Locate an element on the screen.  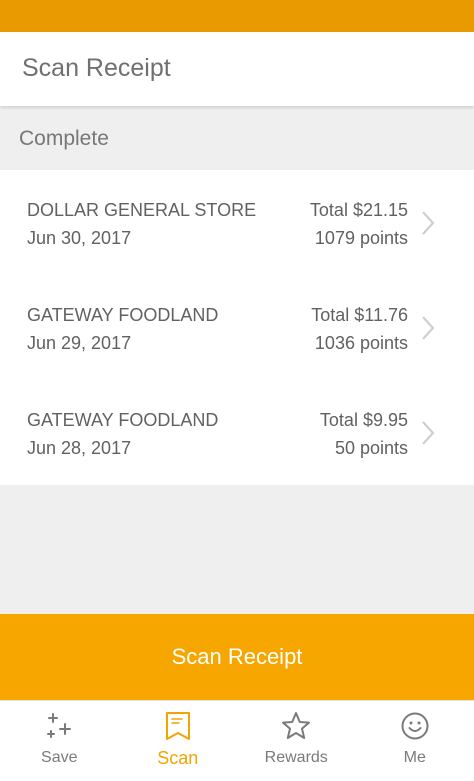
receipt-total: Total $9.95 is located at coordinates (363, 420).